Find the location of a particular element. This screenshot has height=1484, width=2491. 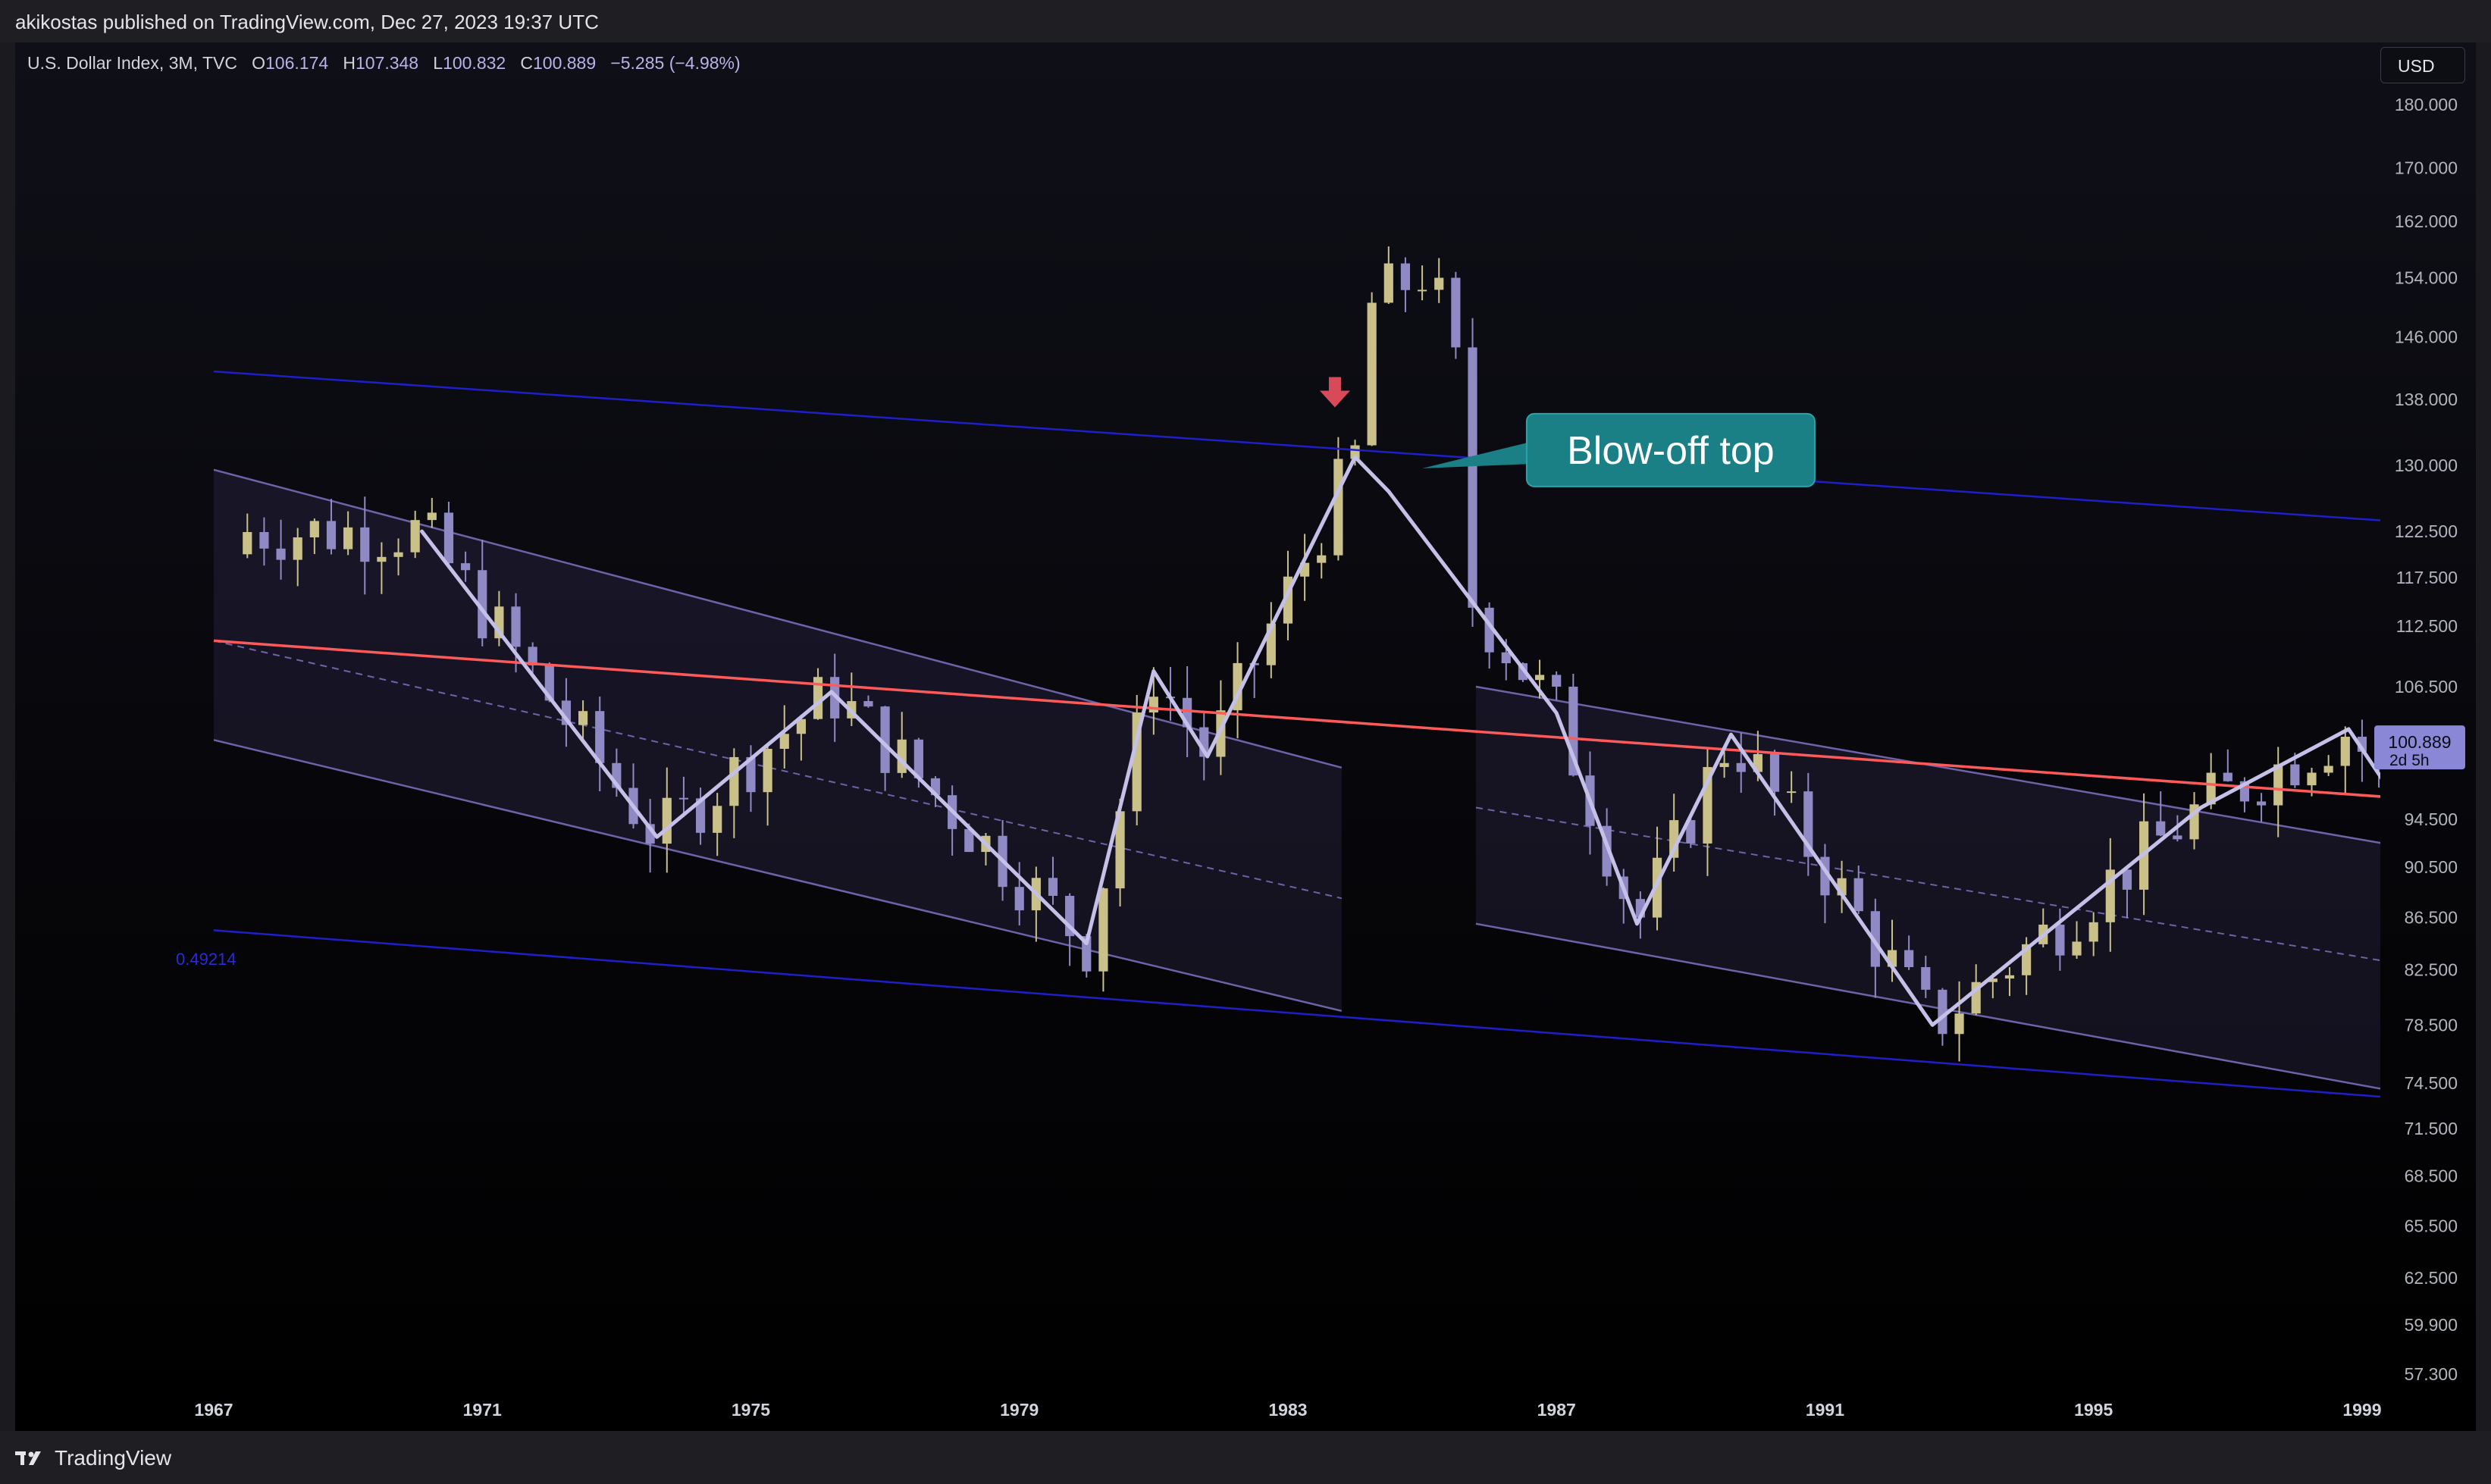

y-axis-tick: 122.500 is located at coordinates (2426, 531).